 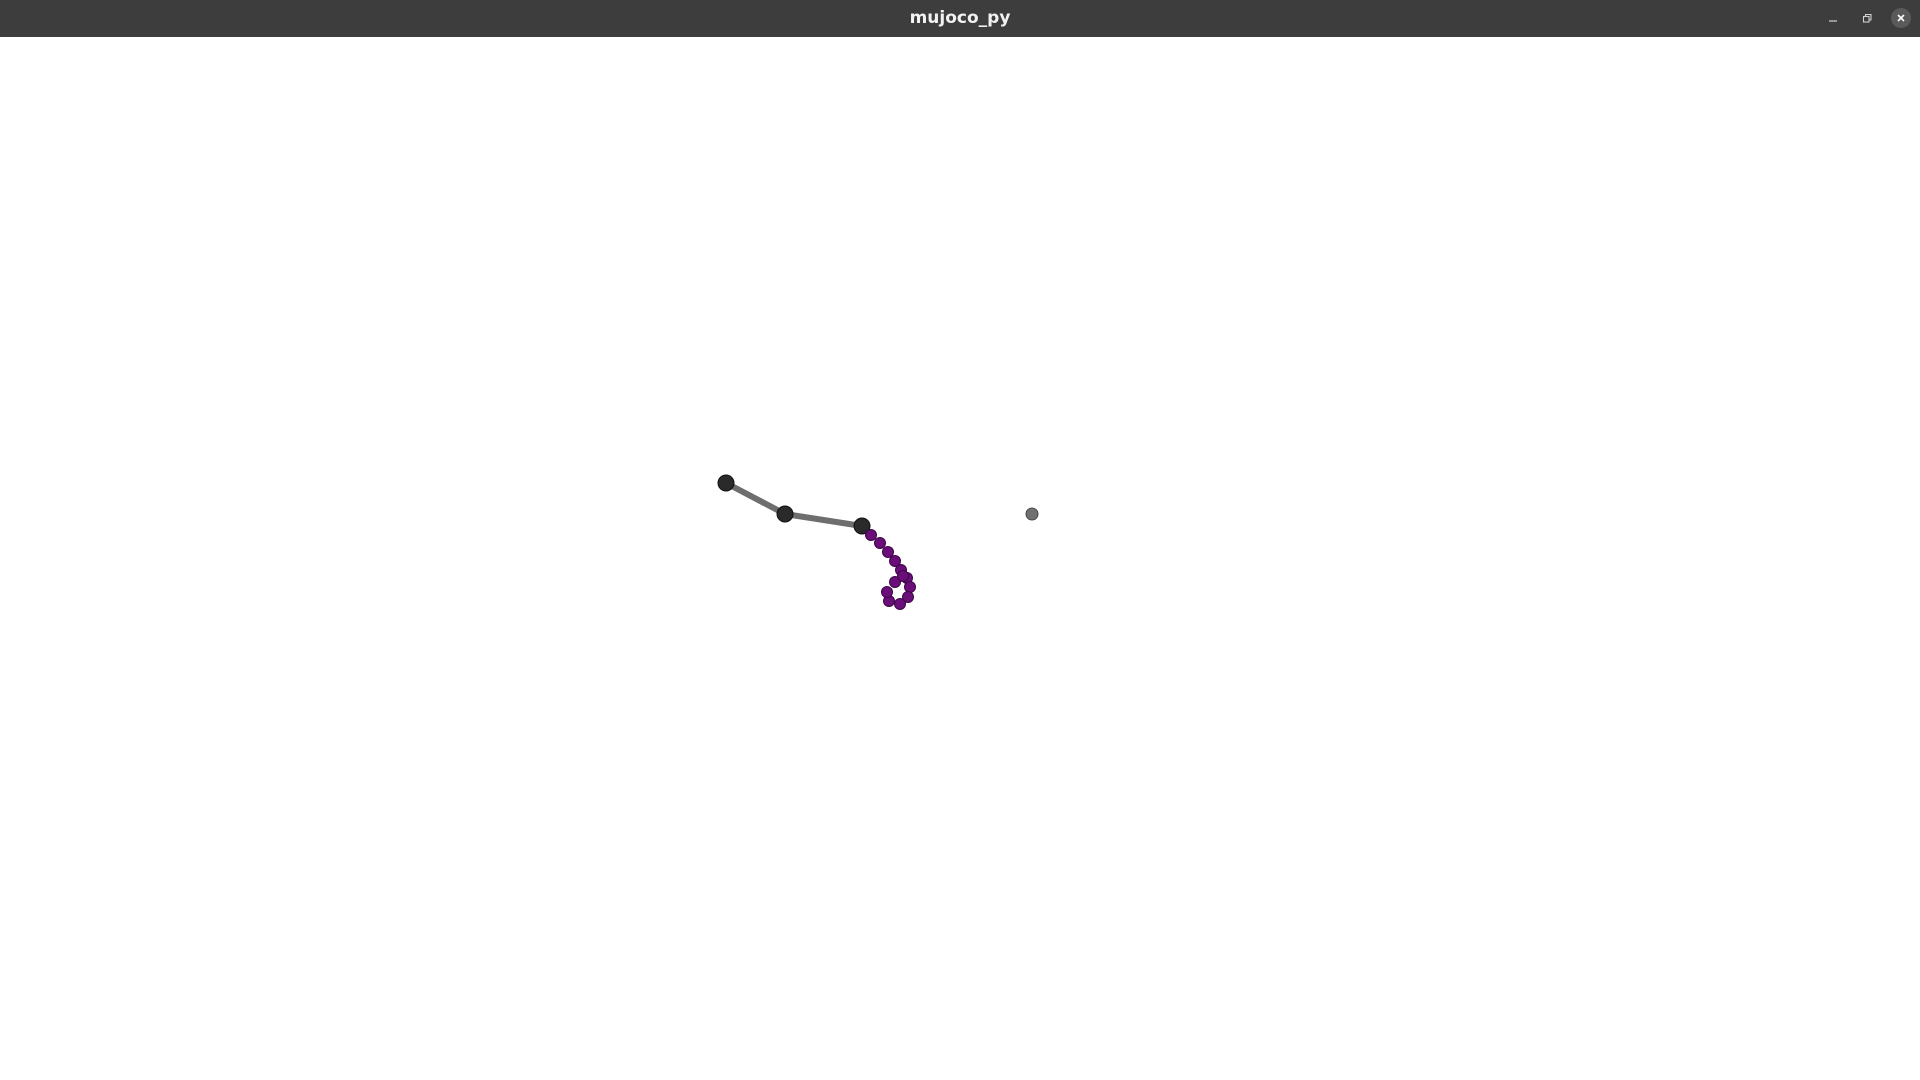 I want to click on robot-arm, so click(x=794, y=504).